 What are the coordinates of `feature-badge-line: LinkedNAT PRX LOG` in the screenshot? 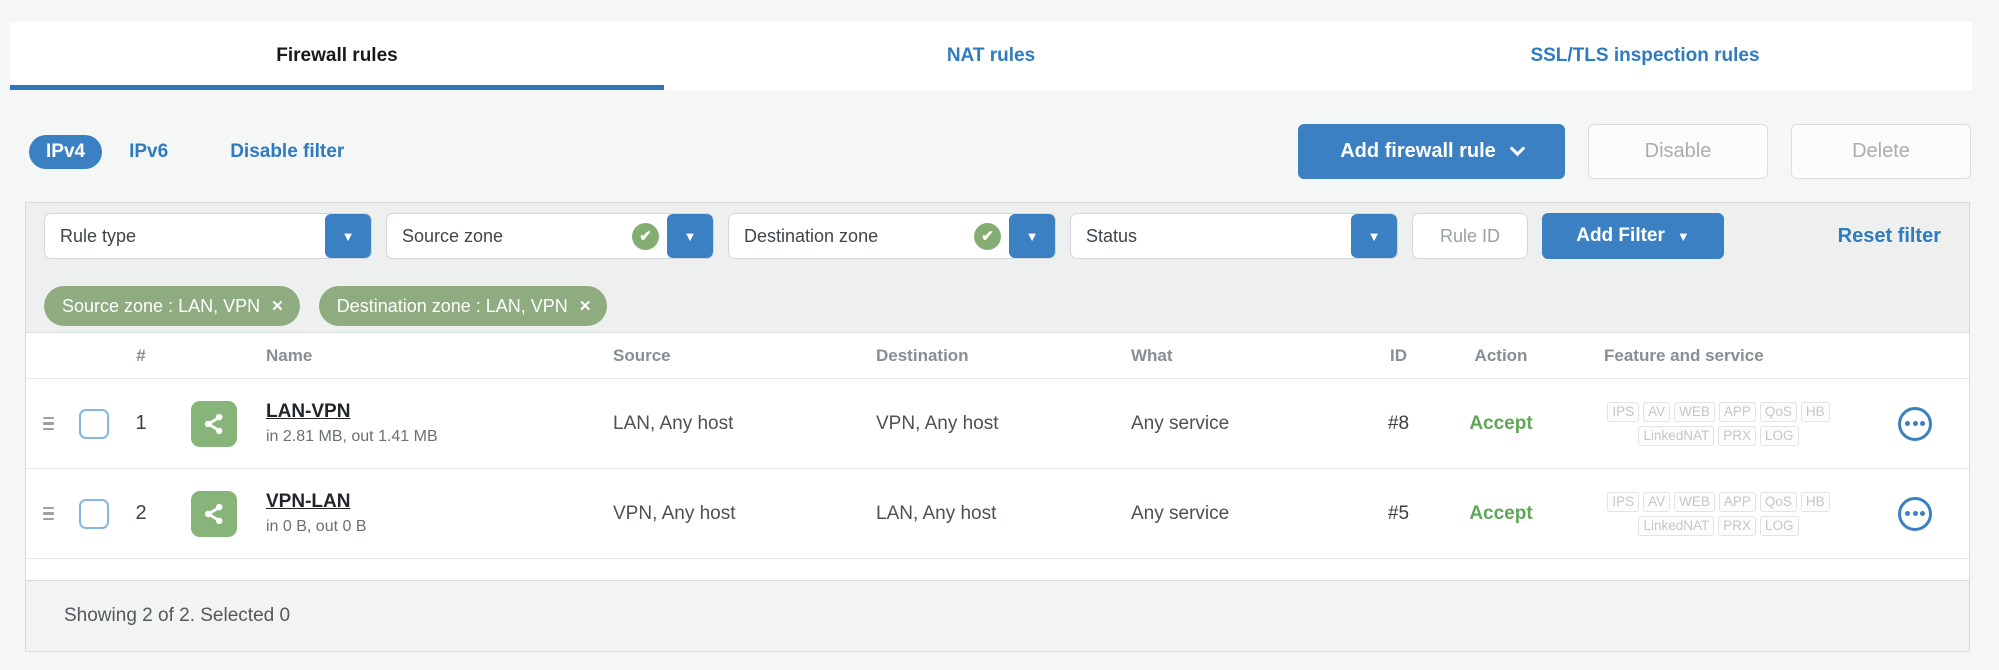 It's located at (1718, 435).